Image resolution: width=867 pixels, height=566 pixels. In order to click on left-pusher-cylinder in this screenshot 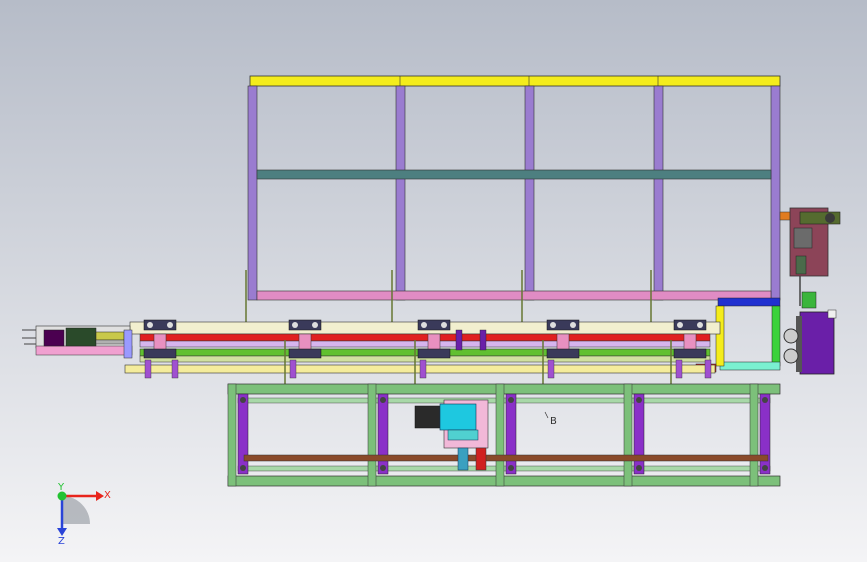, I will do `click(77, 342)`.